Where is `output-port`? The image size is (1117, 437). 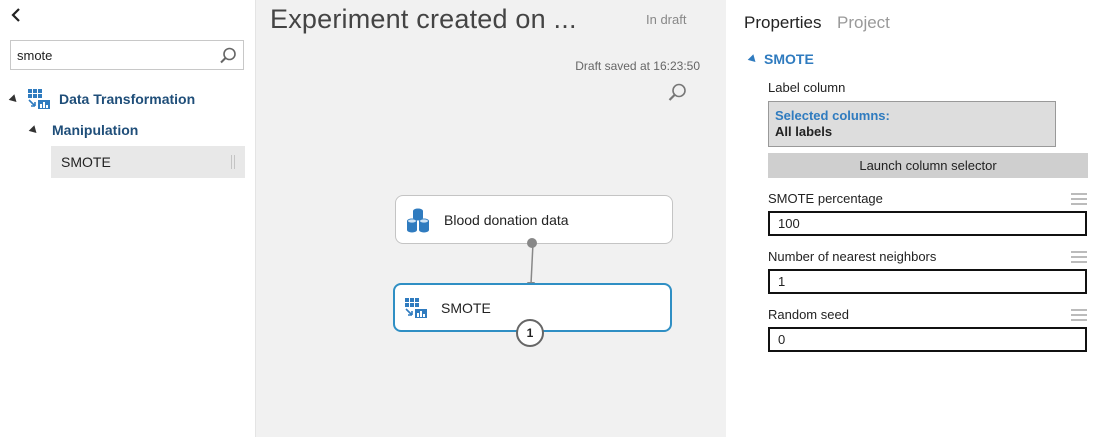
output-port is located at coordinates (532, 243).